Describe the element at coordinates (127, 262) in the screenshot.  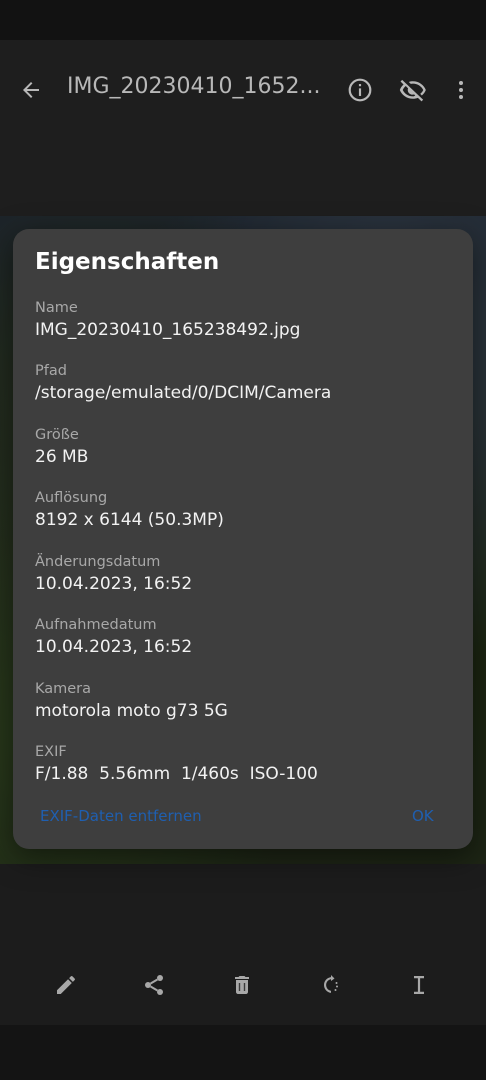
I see `dialog-title: Eigenschaften` at that location.